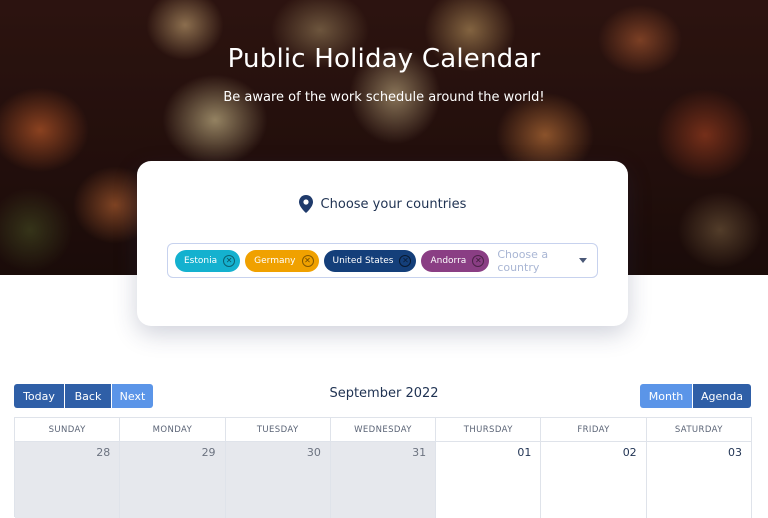  Describe the element at coordinates (583, 260) in the screenshot. I see `chevron-down-icon` at that location.